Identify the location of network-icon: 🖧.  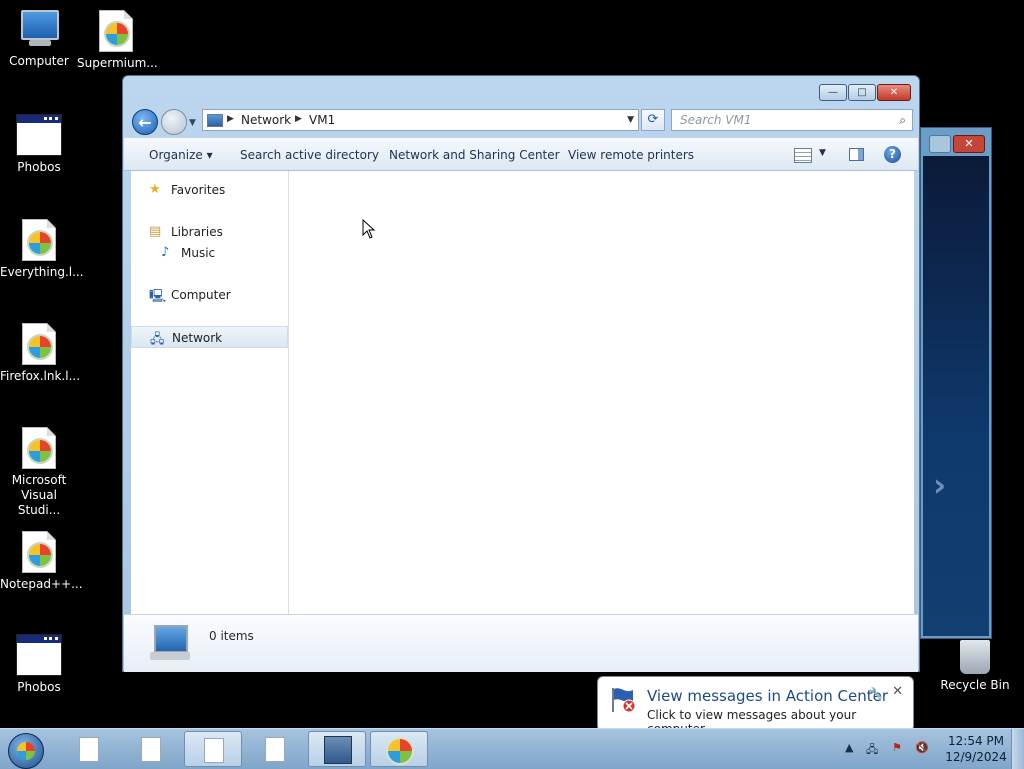
(157, 339).